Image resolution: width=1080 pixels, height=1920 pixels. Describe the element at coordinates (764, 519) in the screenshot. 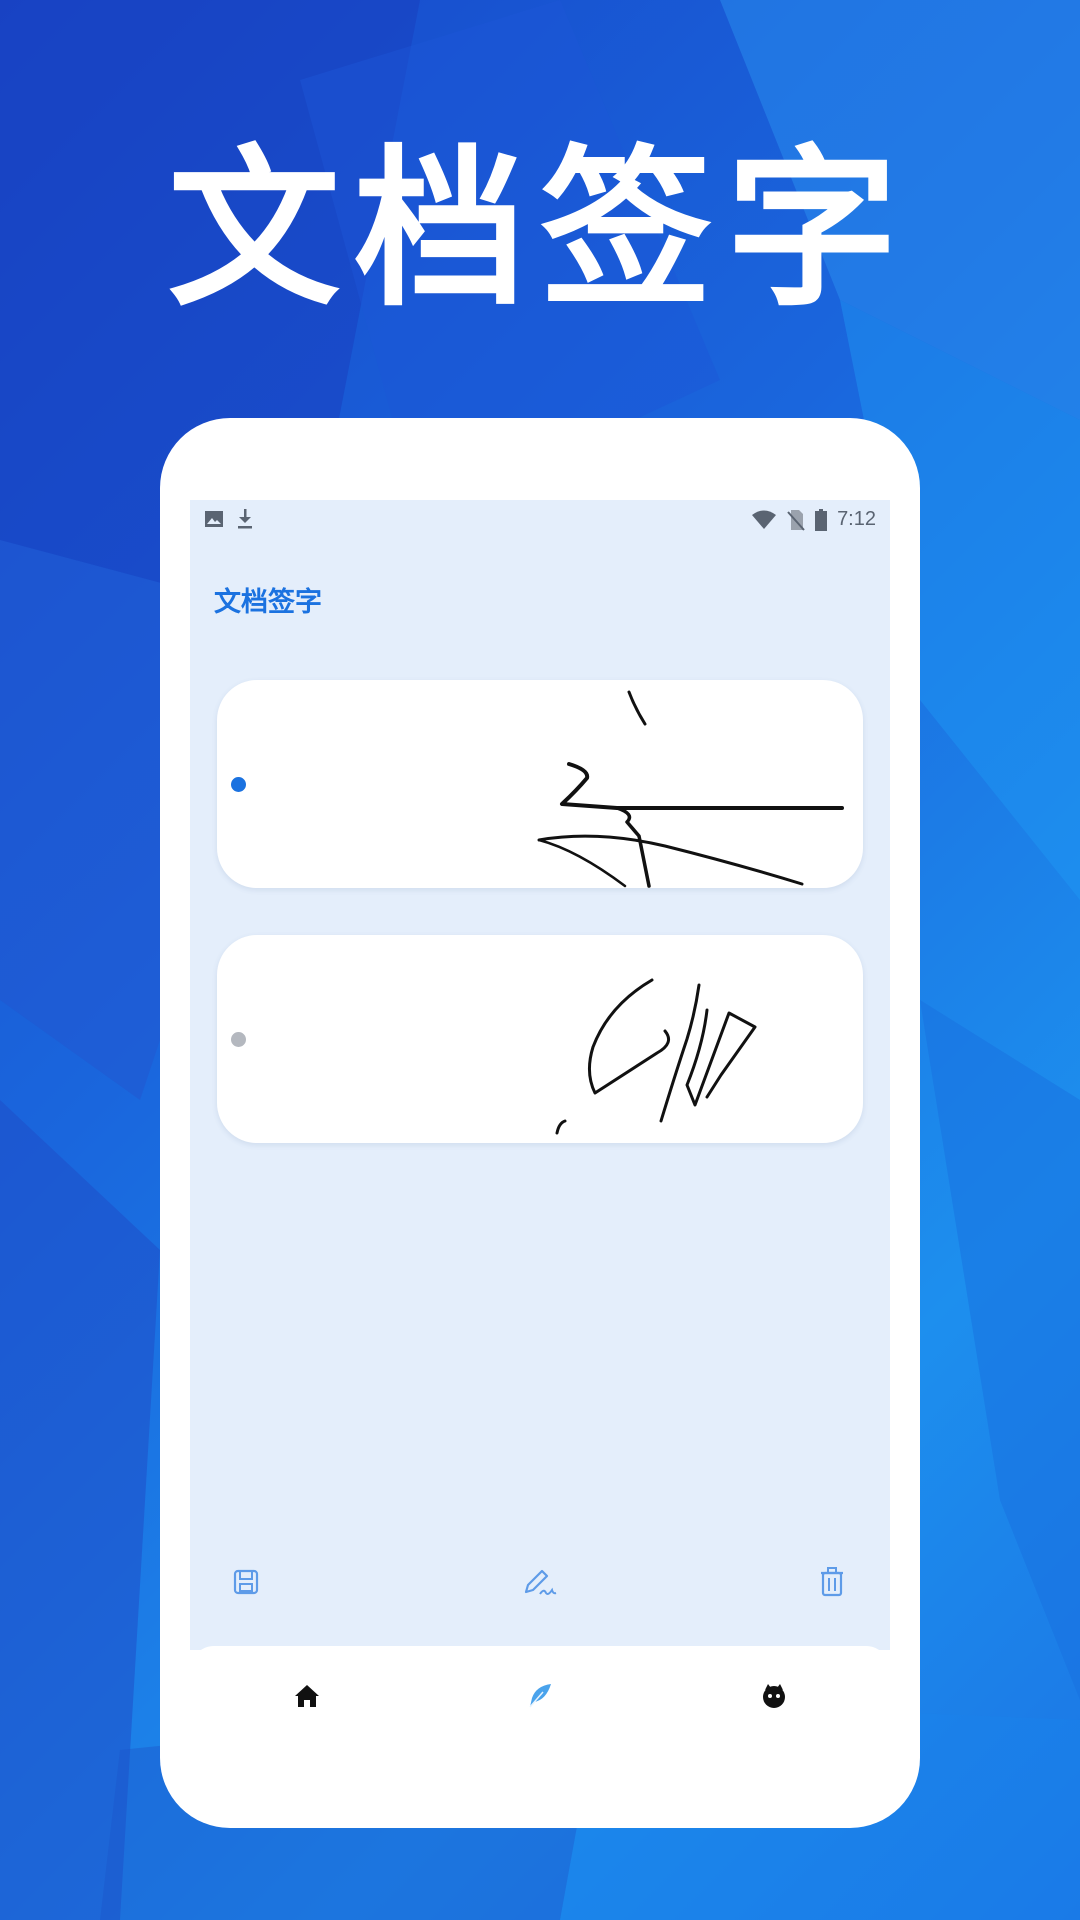

I see `wifi-icon` at that location.